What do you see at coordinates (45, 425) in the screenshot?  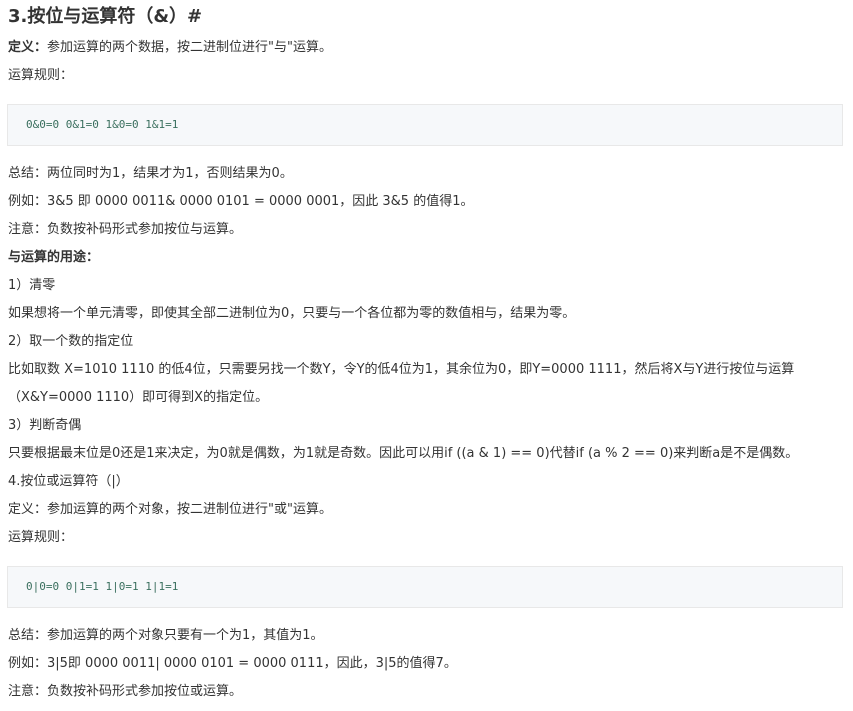 I see `use3-title: 3）判断奇偶` at bounding box center [45, 425].